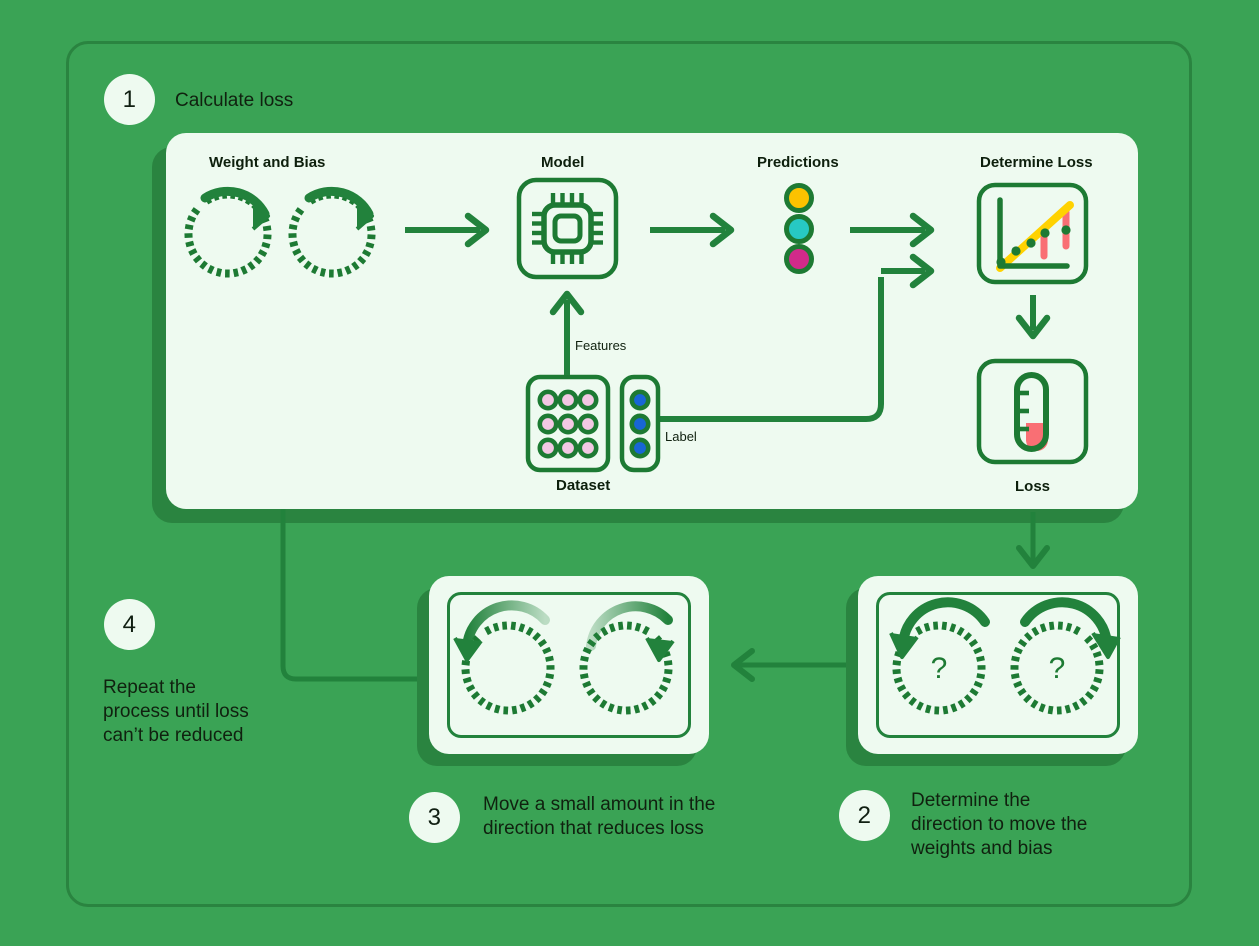  I want to click on stage2-inner-frame, so click(998, 665).